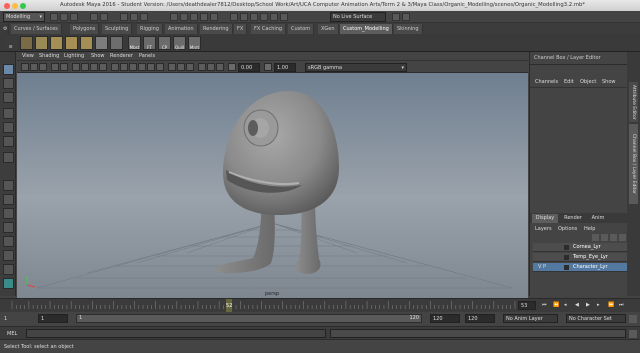 The width and height of the screenshot is (640, 353). What do you see at coordinates (480, 318) in the screenshot?
I see `playback-end-field: 120` at bounding box center [480, 318].